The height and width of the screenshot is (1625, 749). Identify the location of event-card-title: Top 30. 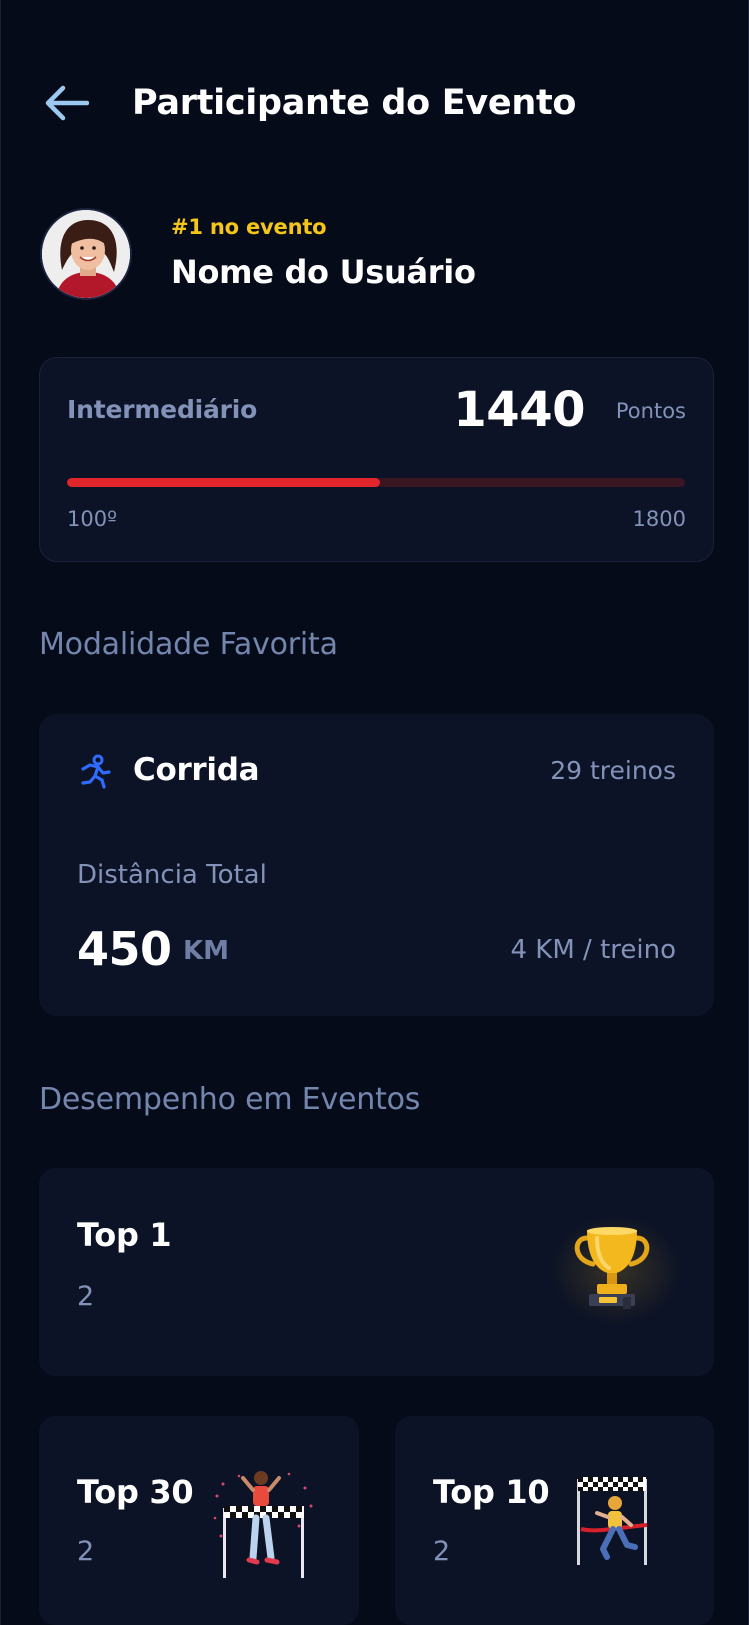
(135, 1492).